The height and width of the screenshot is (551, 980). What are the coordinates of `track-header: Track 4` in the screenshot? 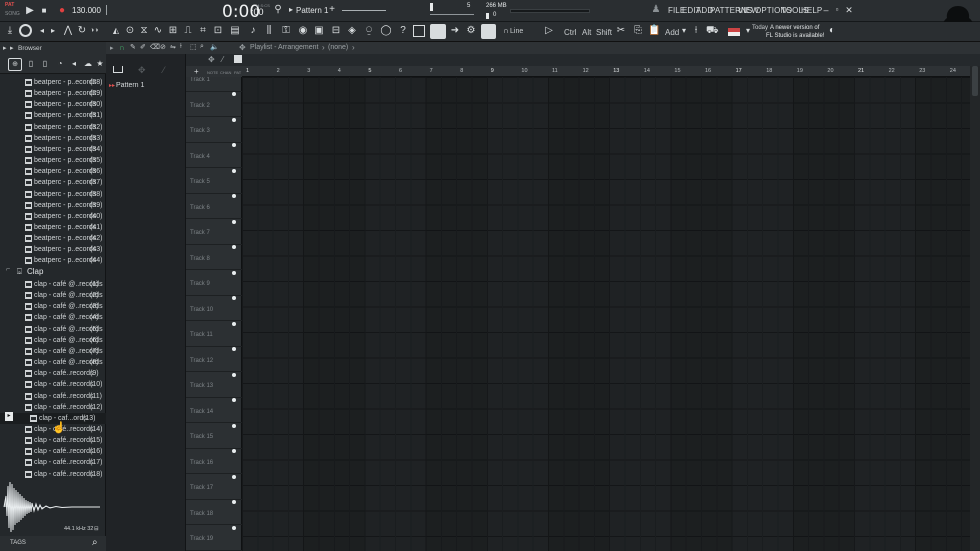 It's located at (214, 158).